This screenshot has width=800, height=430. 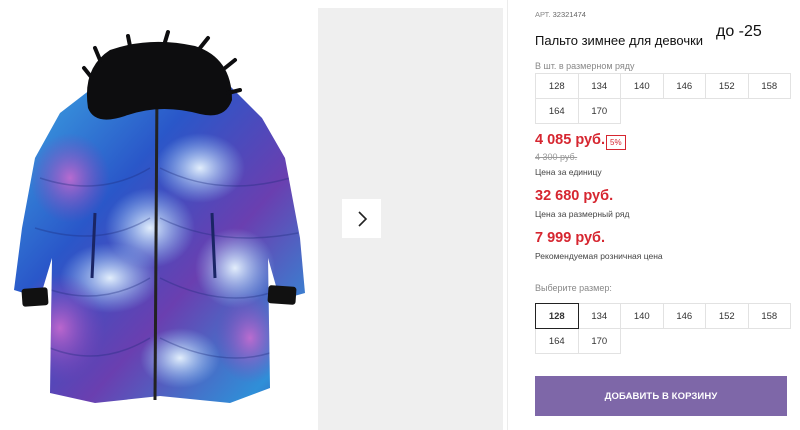 What do you see at coordinates (642, 316) in the screenshot?
I see `size-option: 140` at bounding box center [642, 316].